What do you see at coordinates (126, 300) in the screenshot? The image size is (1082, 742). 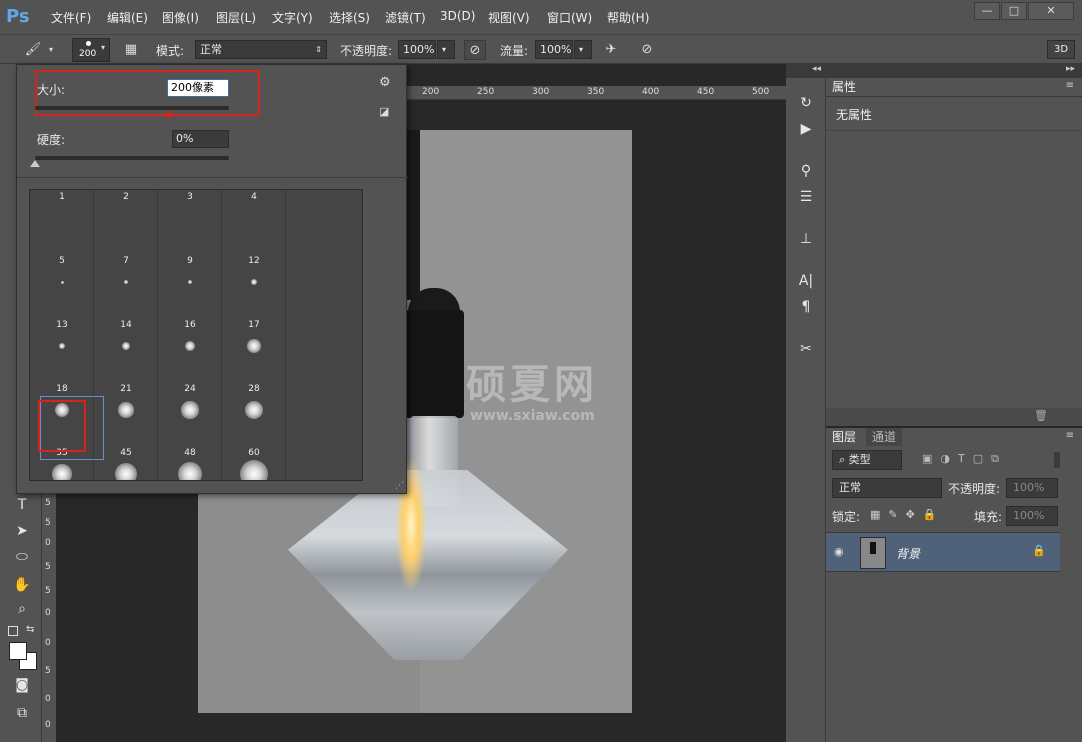 I see `brush-preset-7: 7` at bounding box center [126, 300].